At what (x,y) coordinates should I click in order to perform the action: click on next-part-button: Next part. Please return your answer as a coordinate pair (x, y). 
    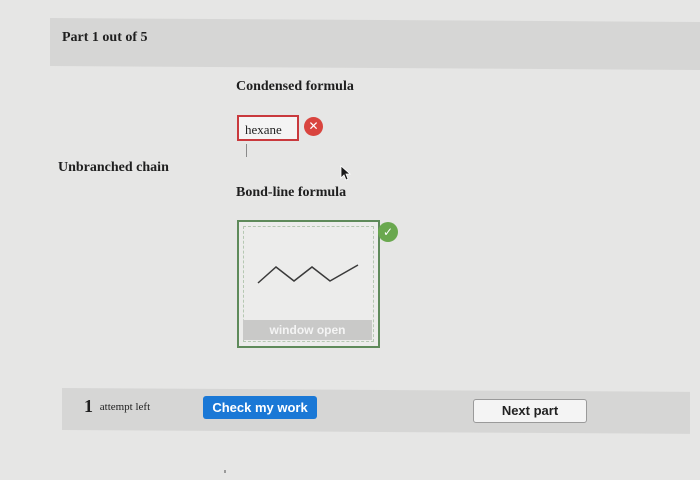
    Looking at the image, I should click on (530, 411).